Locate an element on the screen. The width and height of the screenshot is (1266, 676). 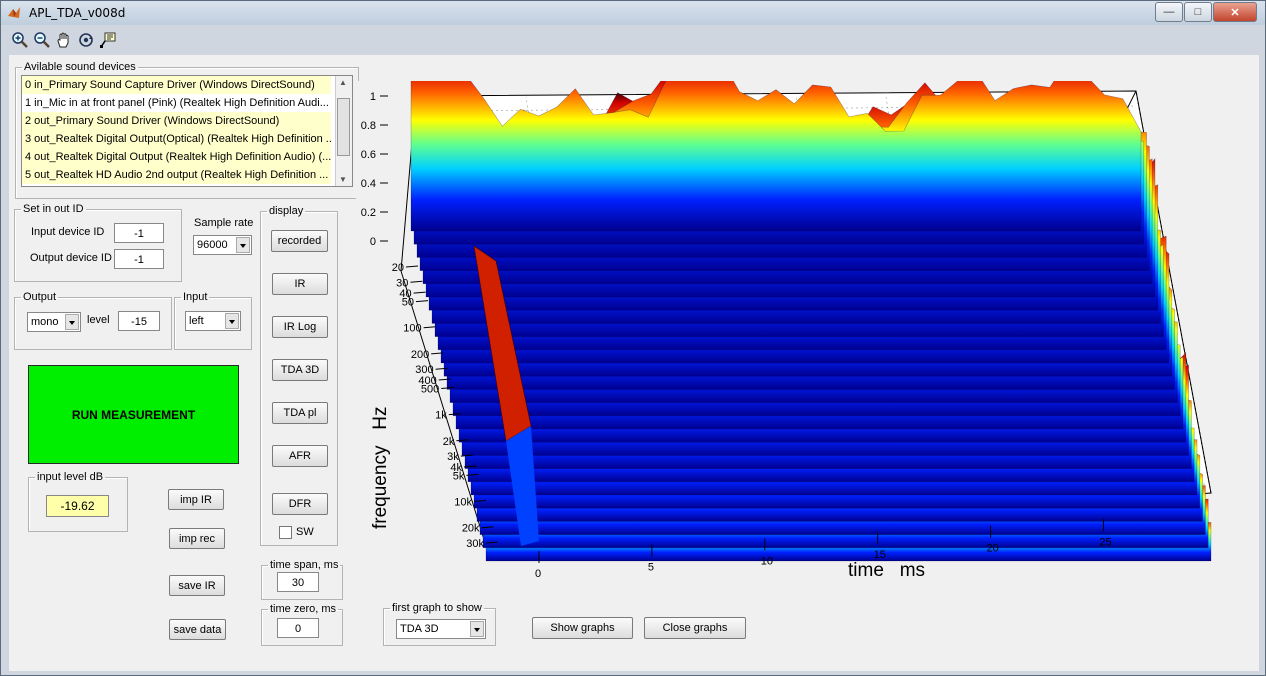
input-channel-value: left is located at coordinates (196, 321).